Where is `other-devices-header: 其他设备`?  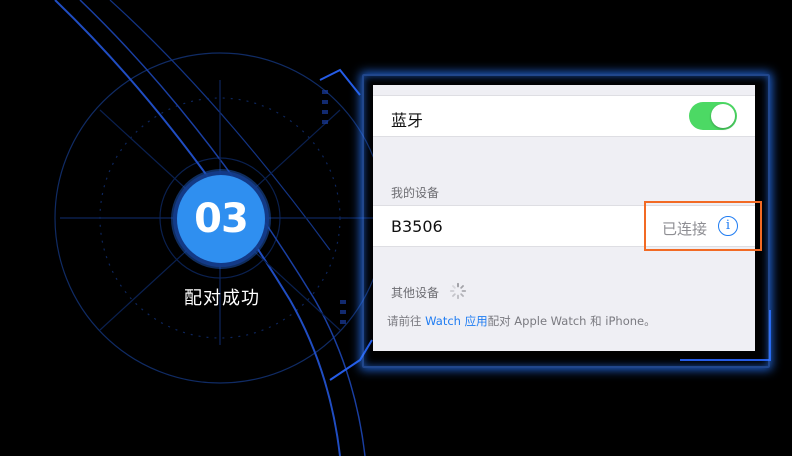
other-devices-header: 其他设备 is located at coordinates (415, 293).